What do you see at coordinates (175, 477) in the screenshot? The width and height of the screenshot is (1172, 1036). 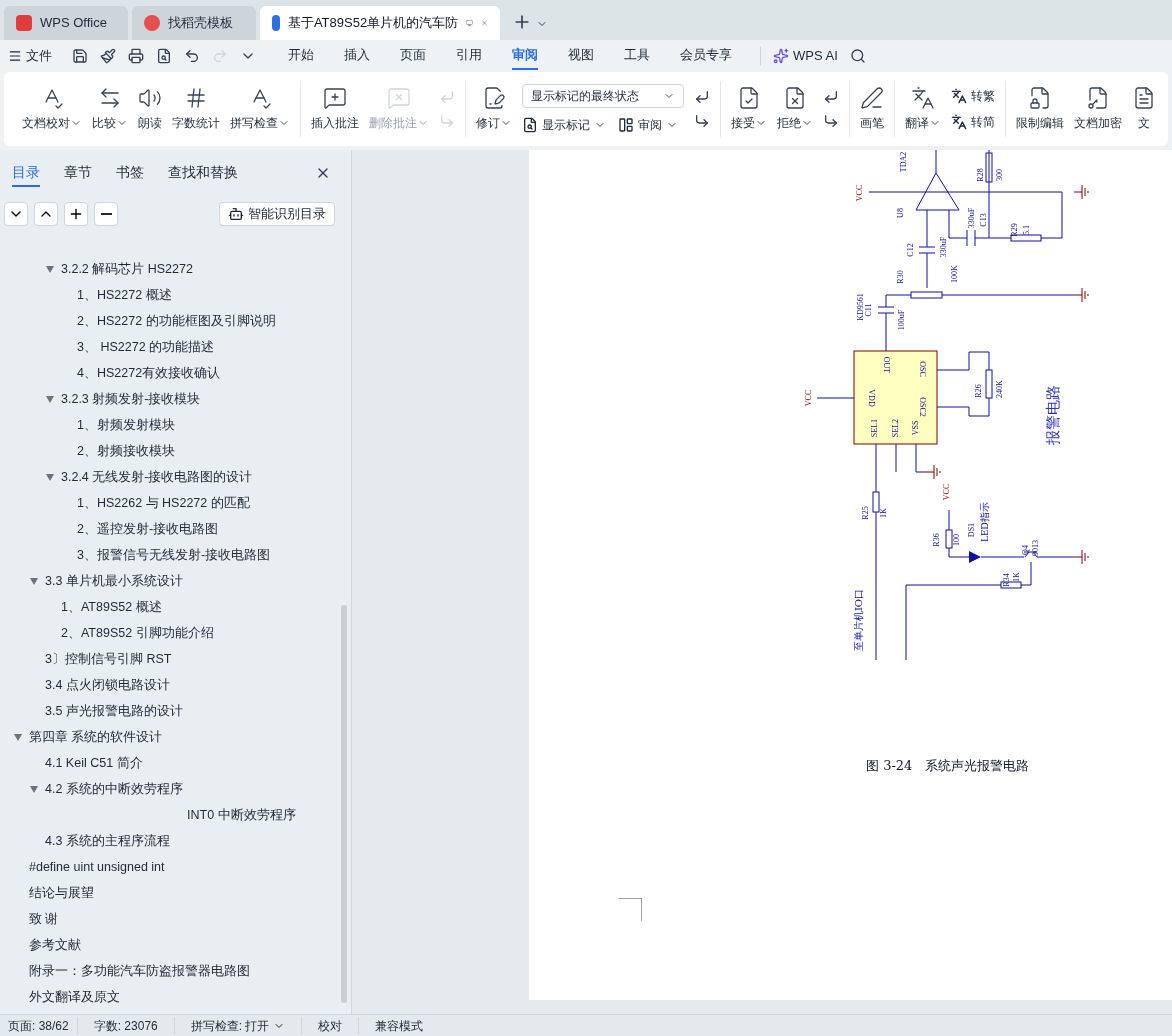 I see `toc-item: 3.2.4 无线发射-接收电路图的设计` at bounding box center [175, 477].